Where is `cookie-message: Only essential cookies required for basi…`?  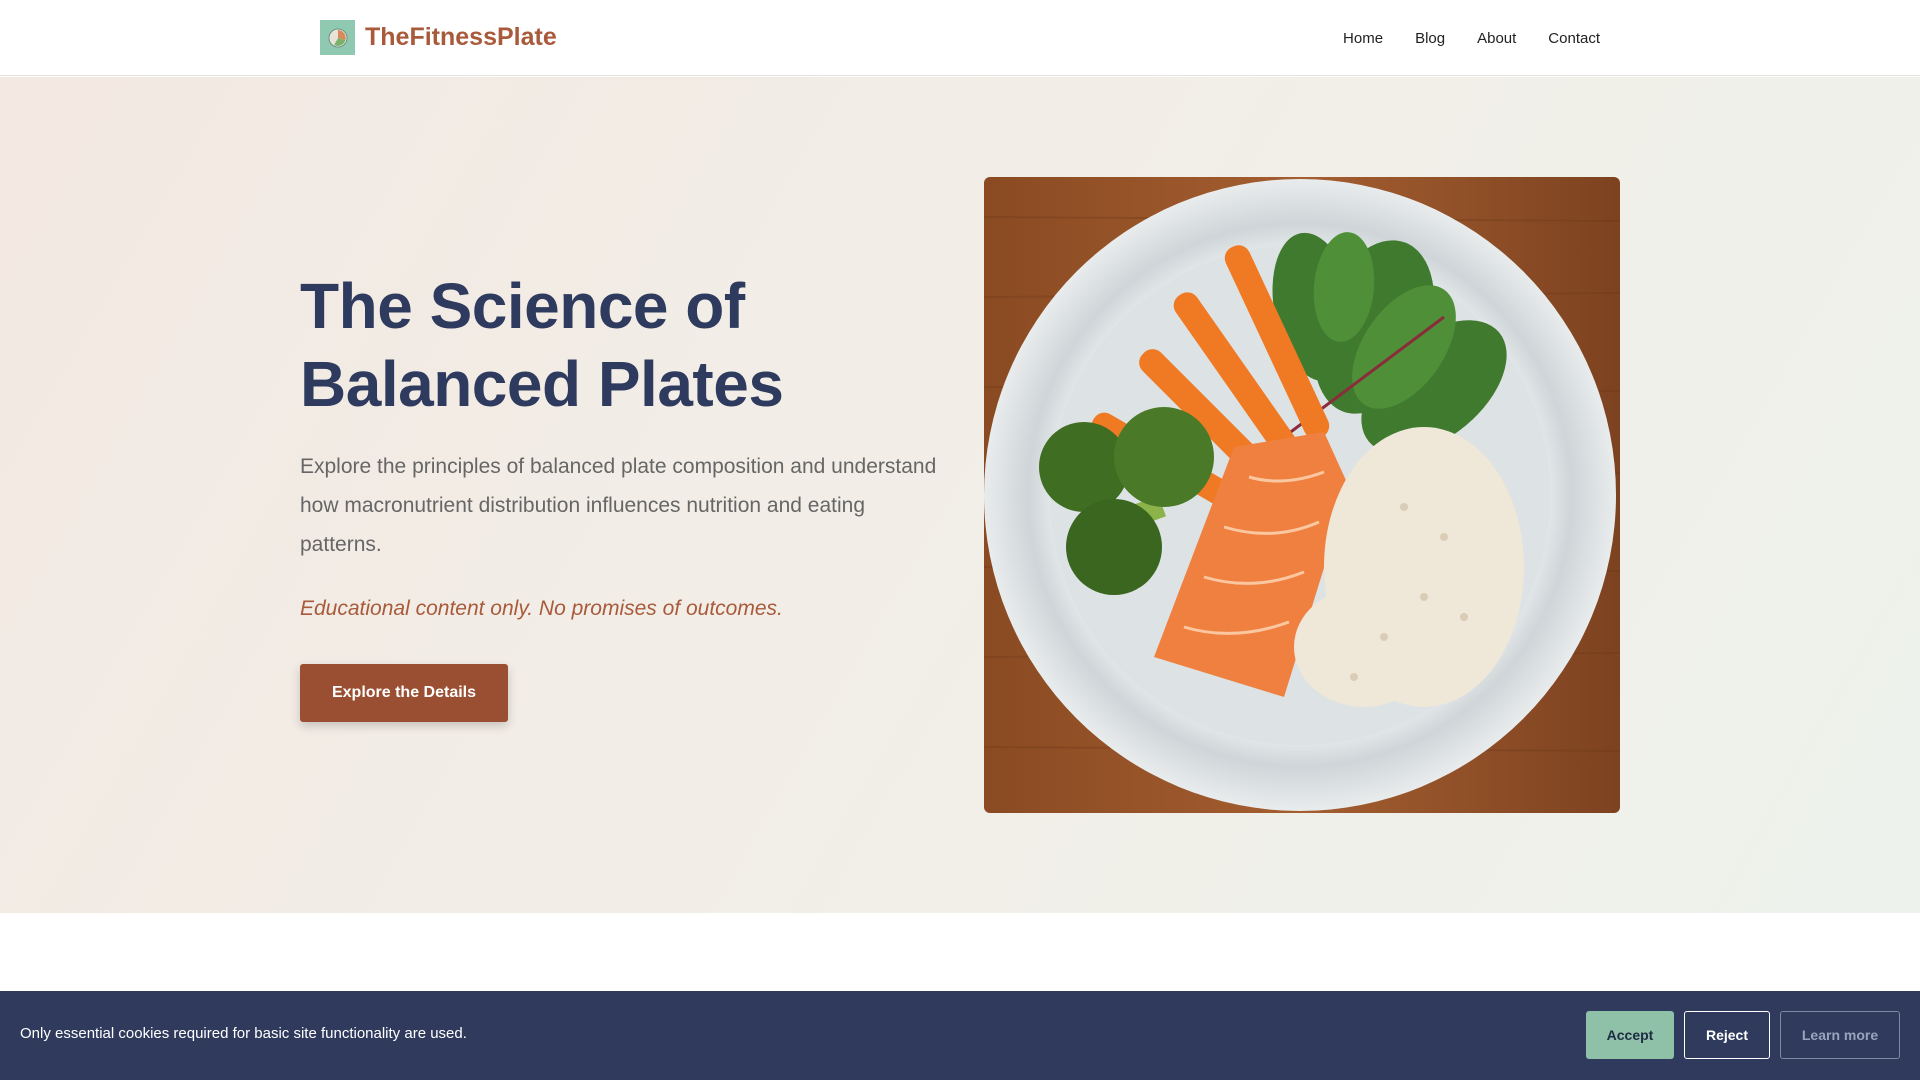
cookie-message: Only essential cookies required for basi… is located at coordinates (243, 1033).